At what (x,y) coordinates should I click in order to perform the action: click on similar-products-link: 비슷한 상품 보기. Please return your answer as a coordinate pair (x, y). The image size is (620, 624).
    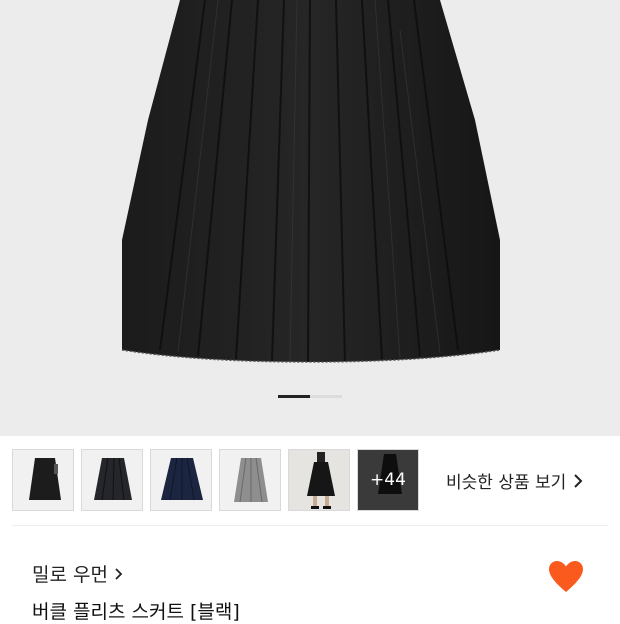
    Looking at the image, I should click on (515, 480).